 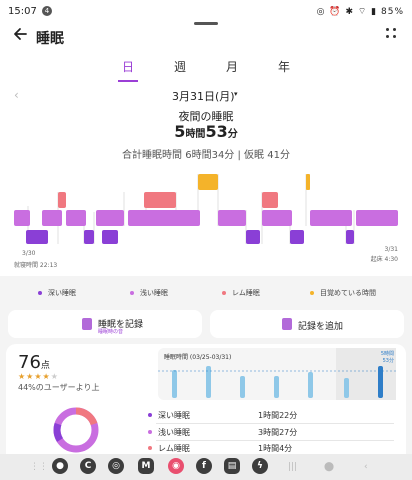 I want to click on facebook-icon: f, so click(x=204, y=466).